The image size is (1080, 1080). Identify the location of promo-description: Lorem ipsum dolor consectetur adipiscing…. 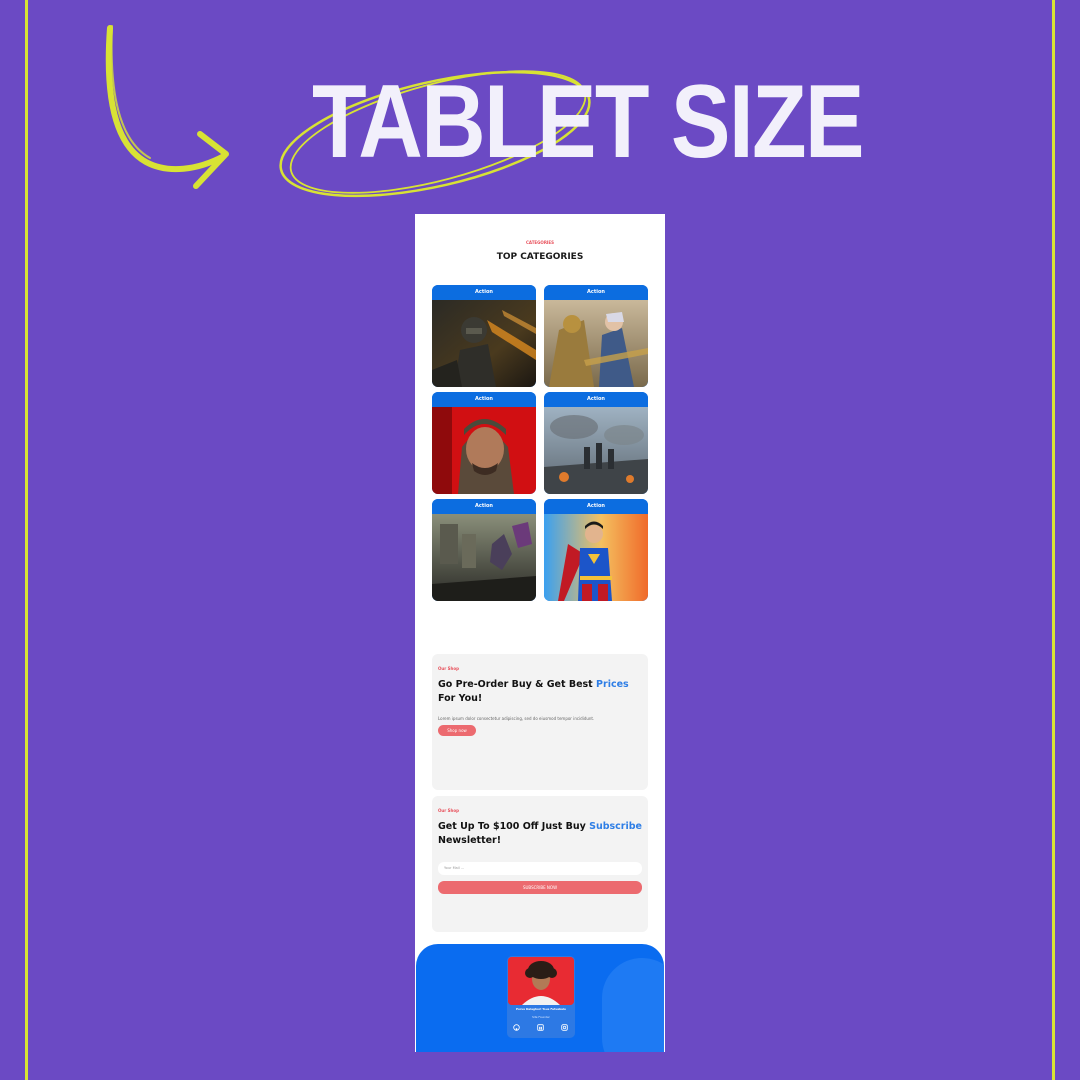
(516, 718).